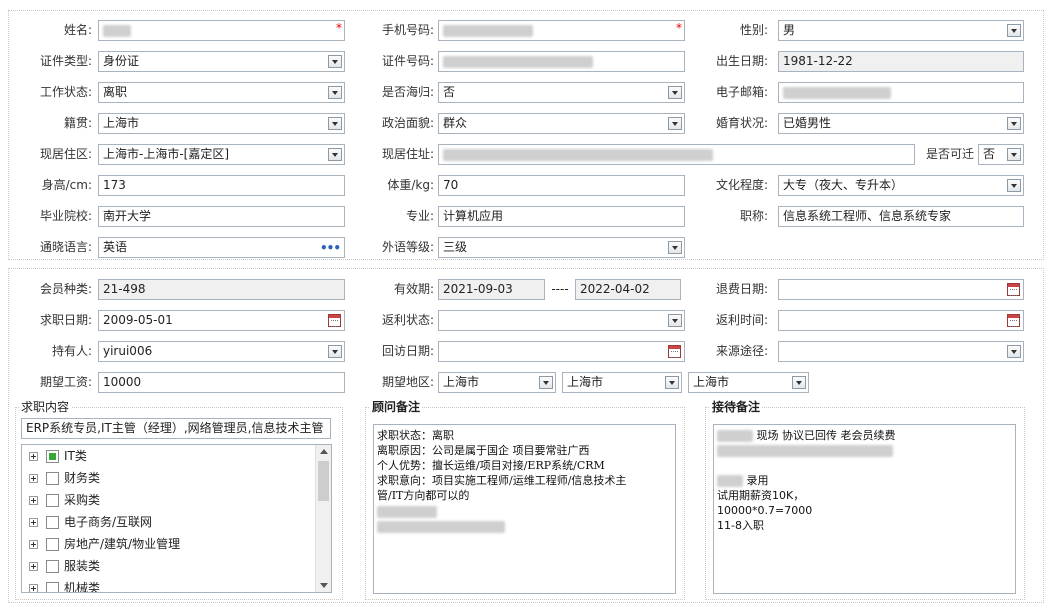 The image size is (1045, 603). Describe the element at coordinates (901, 320) in the screenshot. I see `rebate-time-field` at that location.